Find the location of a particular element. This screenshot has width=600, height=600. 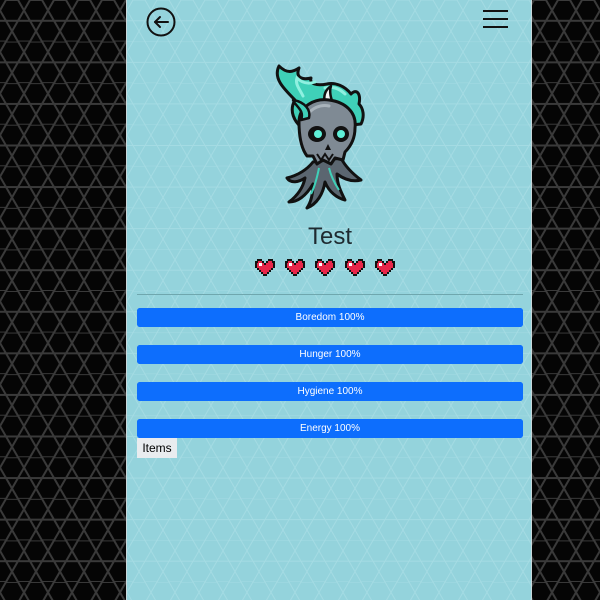

energy-label: Energy 100% is located at coordinates (330, 428).